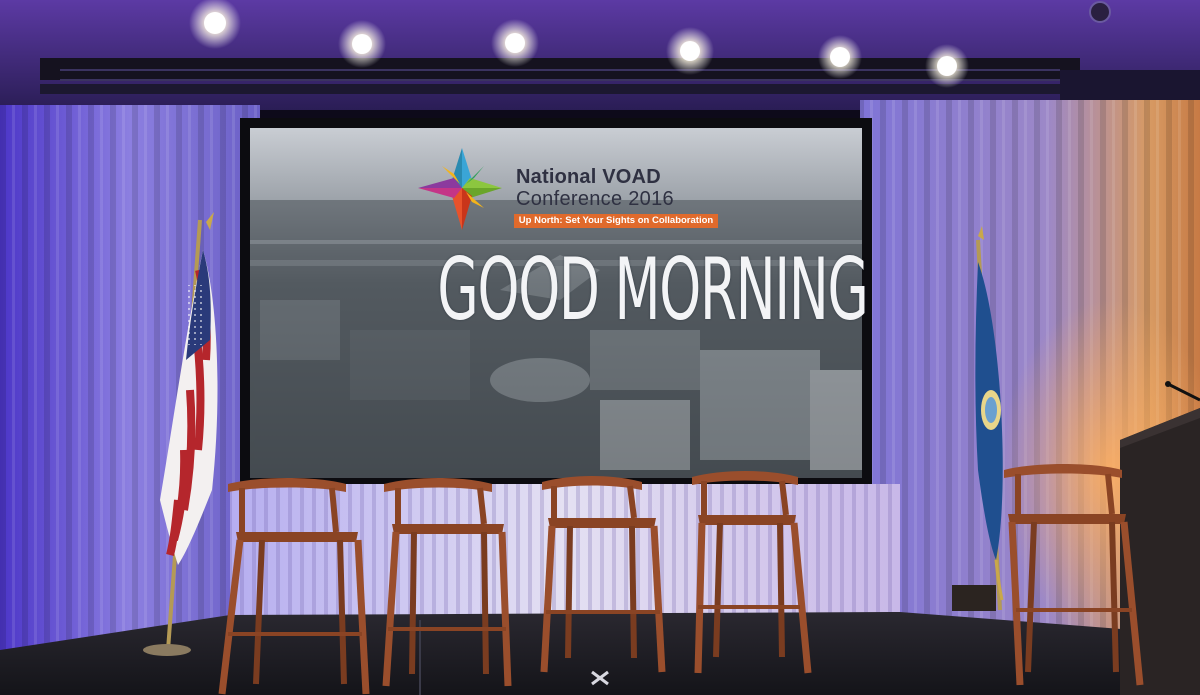 This screenshot has height=695, width=1200. What do you see at coordinates (595, 199) in the screenshot?
I see `conference-title-line2: Conference 2016` at bounding box center [595, 199].